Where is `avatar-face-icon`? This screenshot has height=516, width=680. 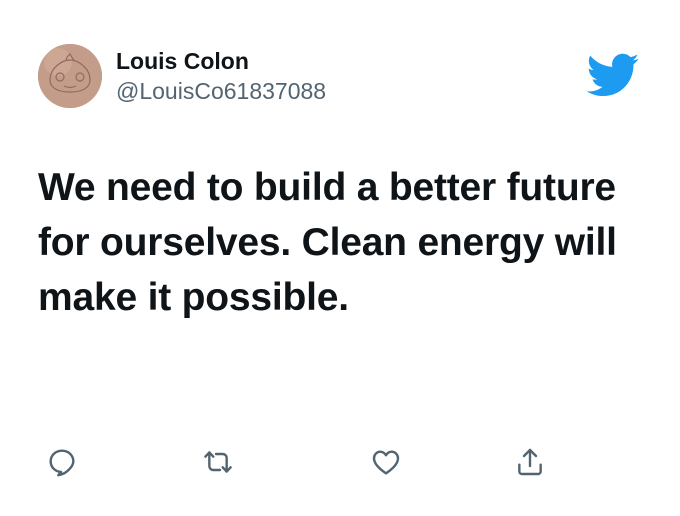 avatar-face-icon is located at coordinates (70, 76).